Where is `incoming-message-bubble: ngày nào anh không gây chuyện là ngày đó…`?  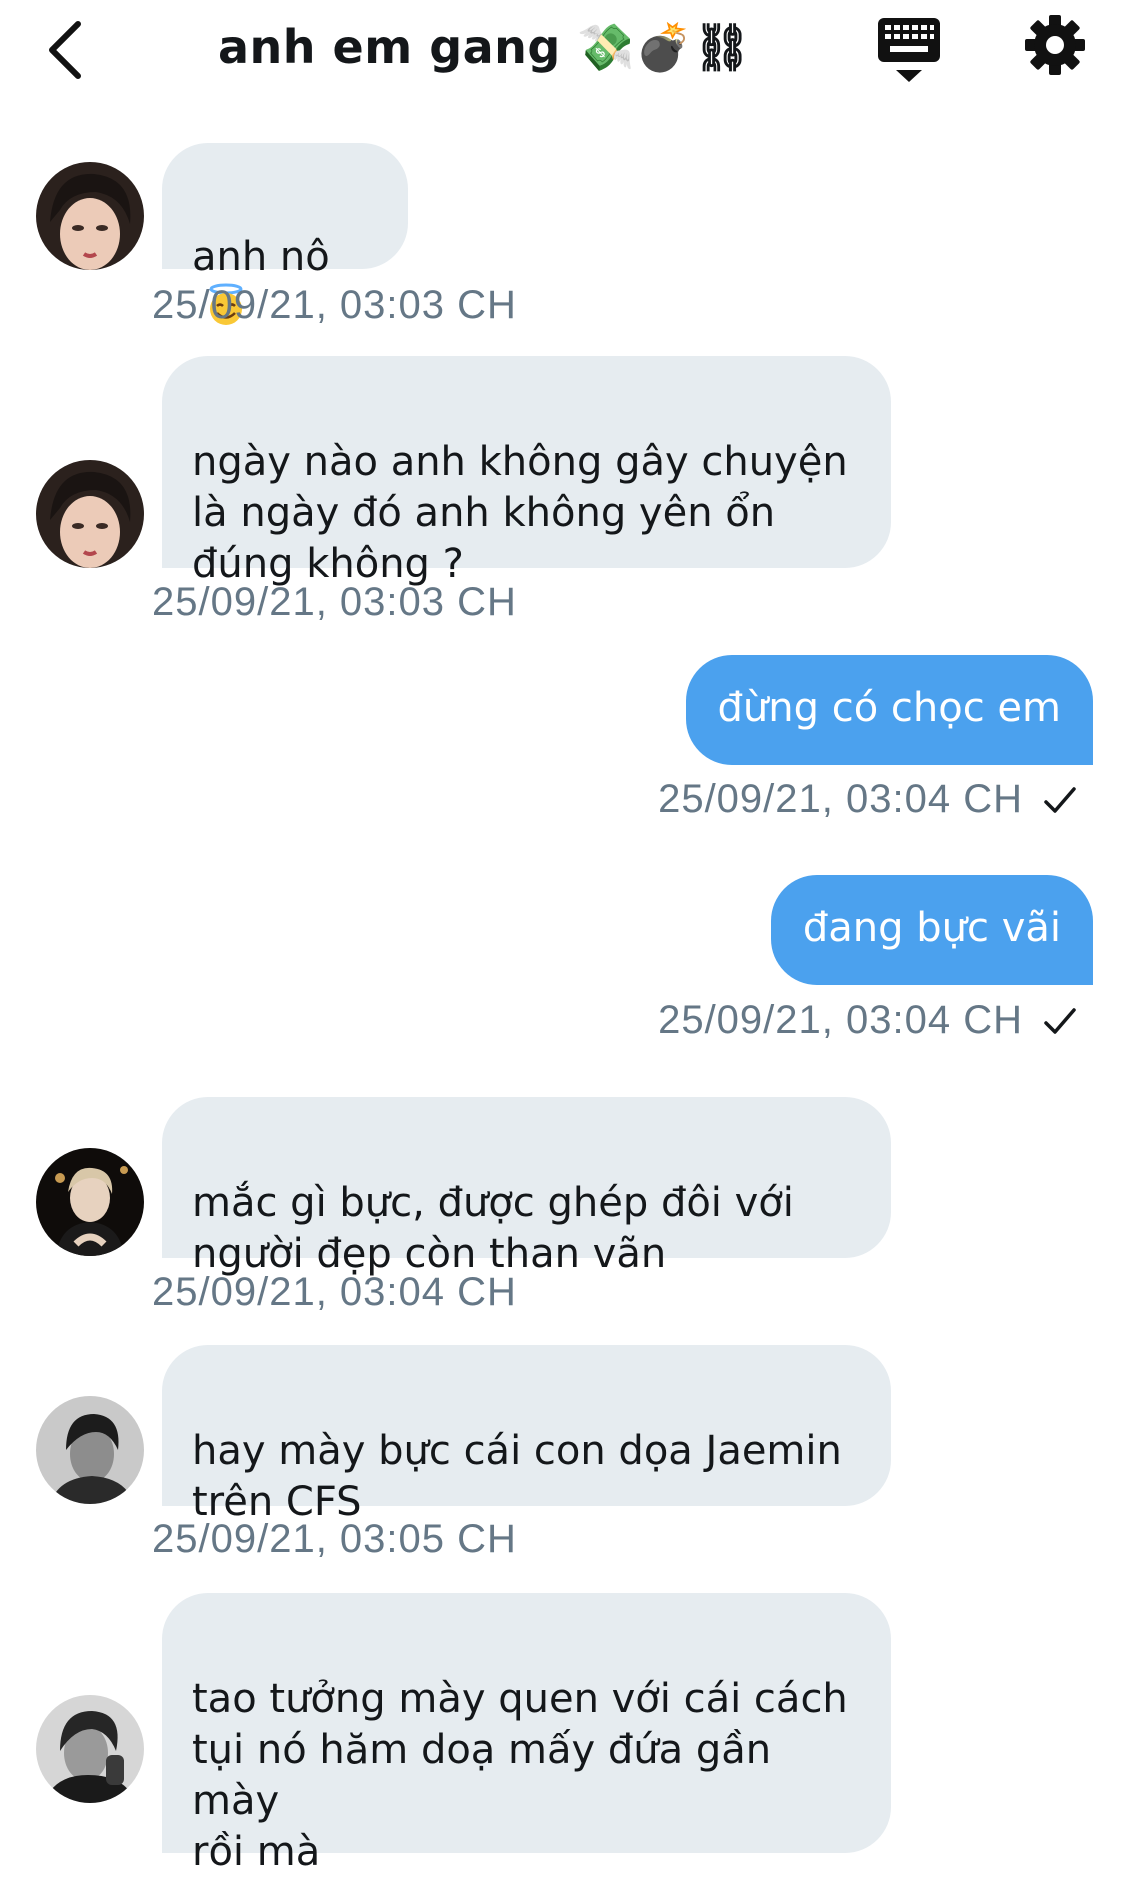 incoming-message-bubble: ngày nào anh không gây chuyện là ngày đó… is located at coordinates (526, 471).